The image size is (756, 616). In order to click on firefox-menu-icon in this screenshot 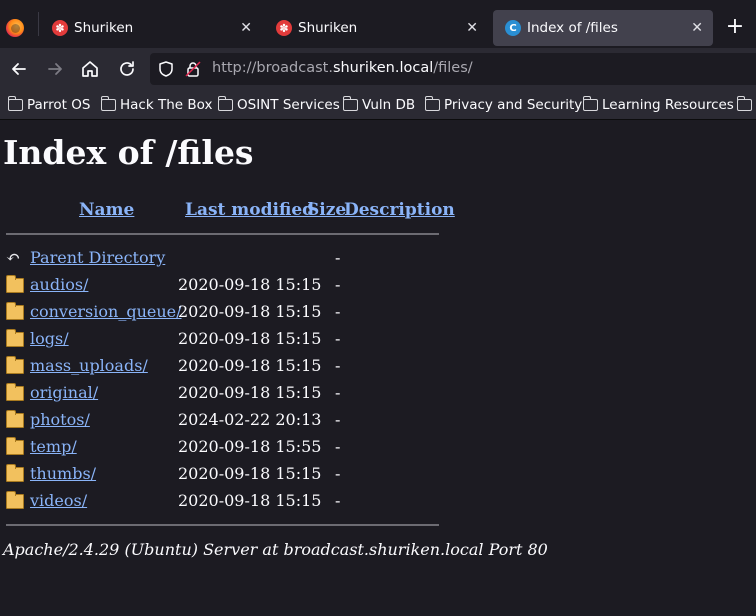, I will do `click(15, 28)`.